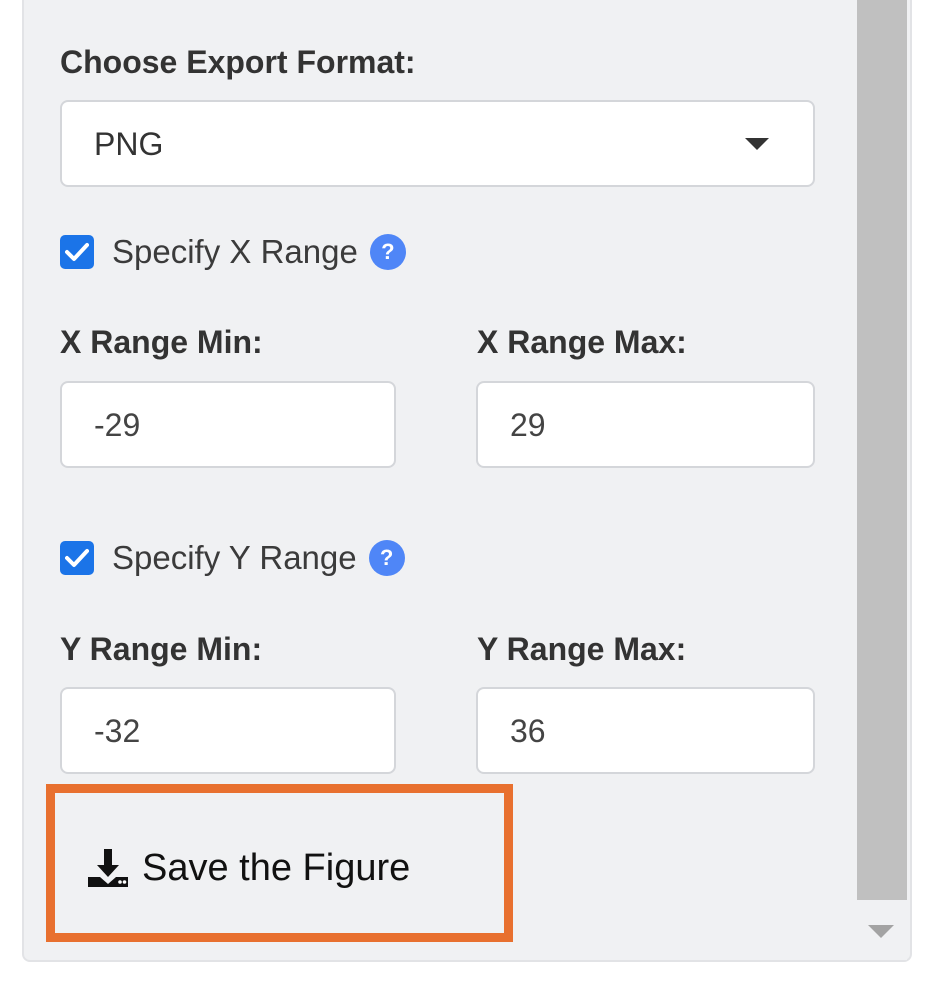 This screenshot has width=925, height=993. Describe the element at coordinates (387, 252) in the screenshot. I see `x-range-help-icon: ?` at that location.